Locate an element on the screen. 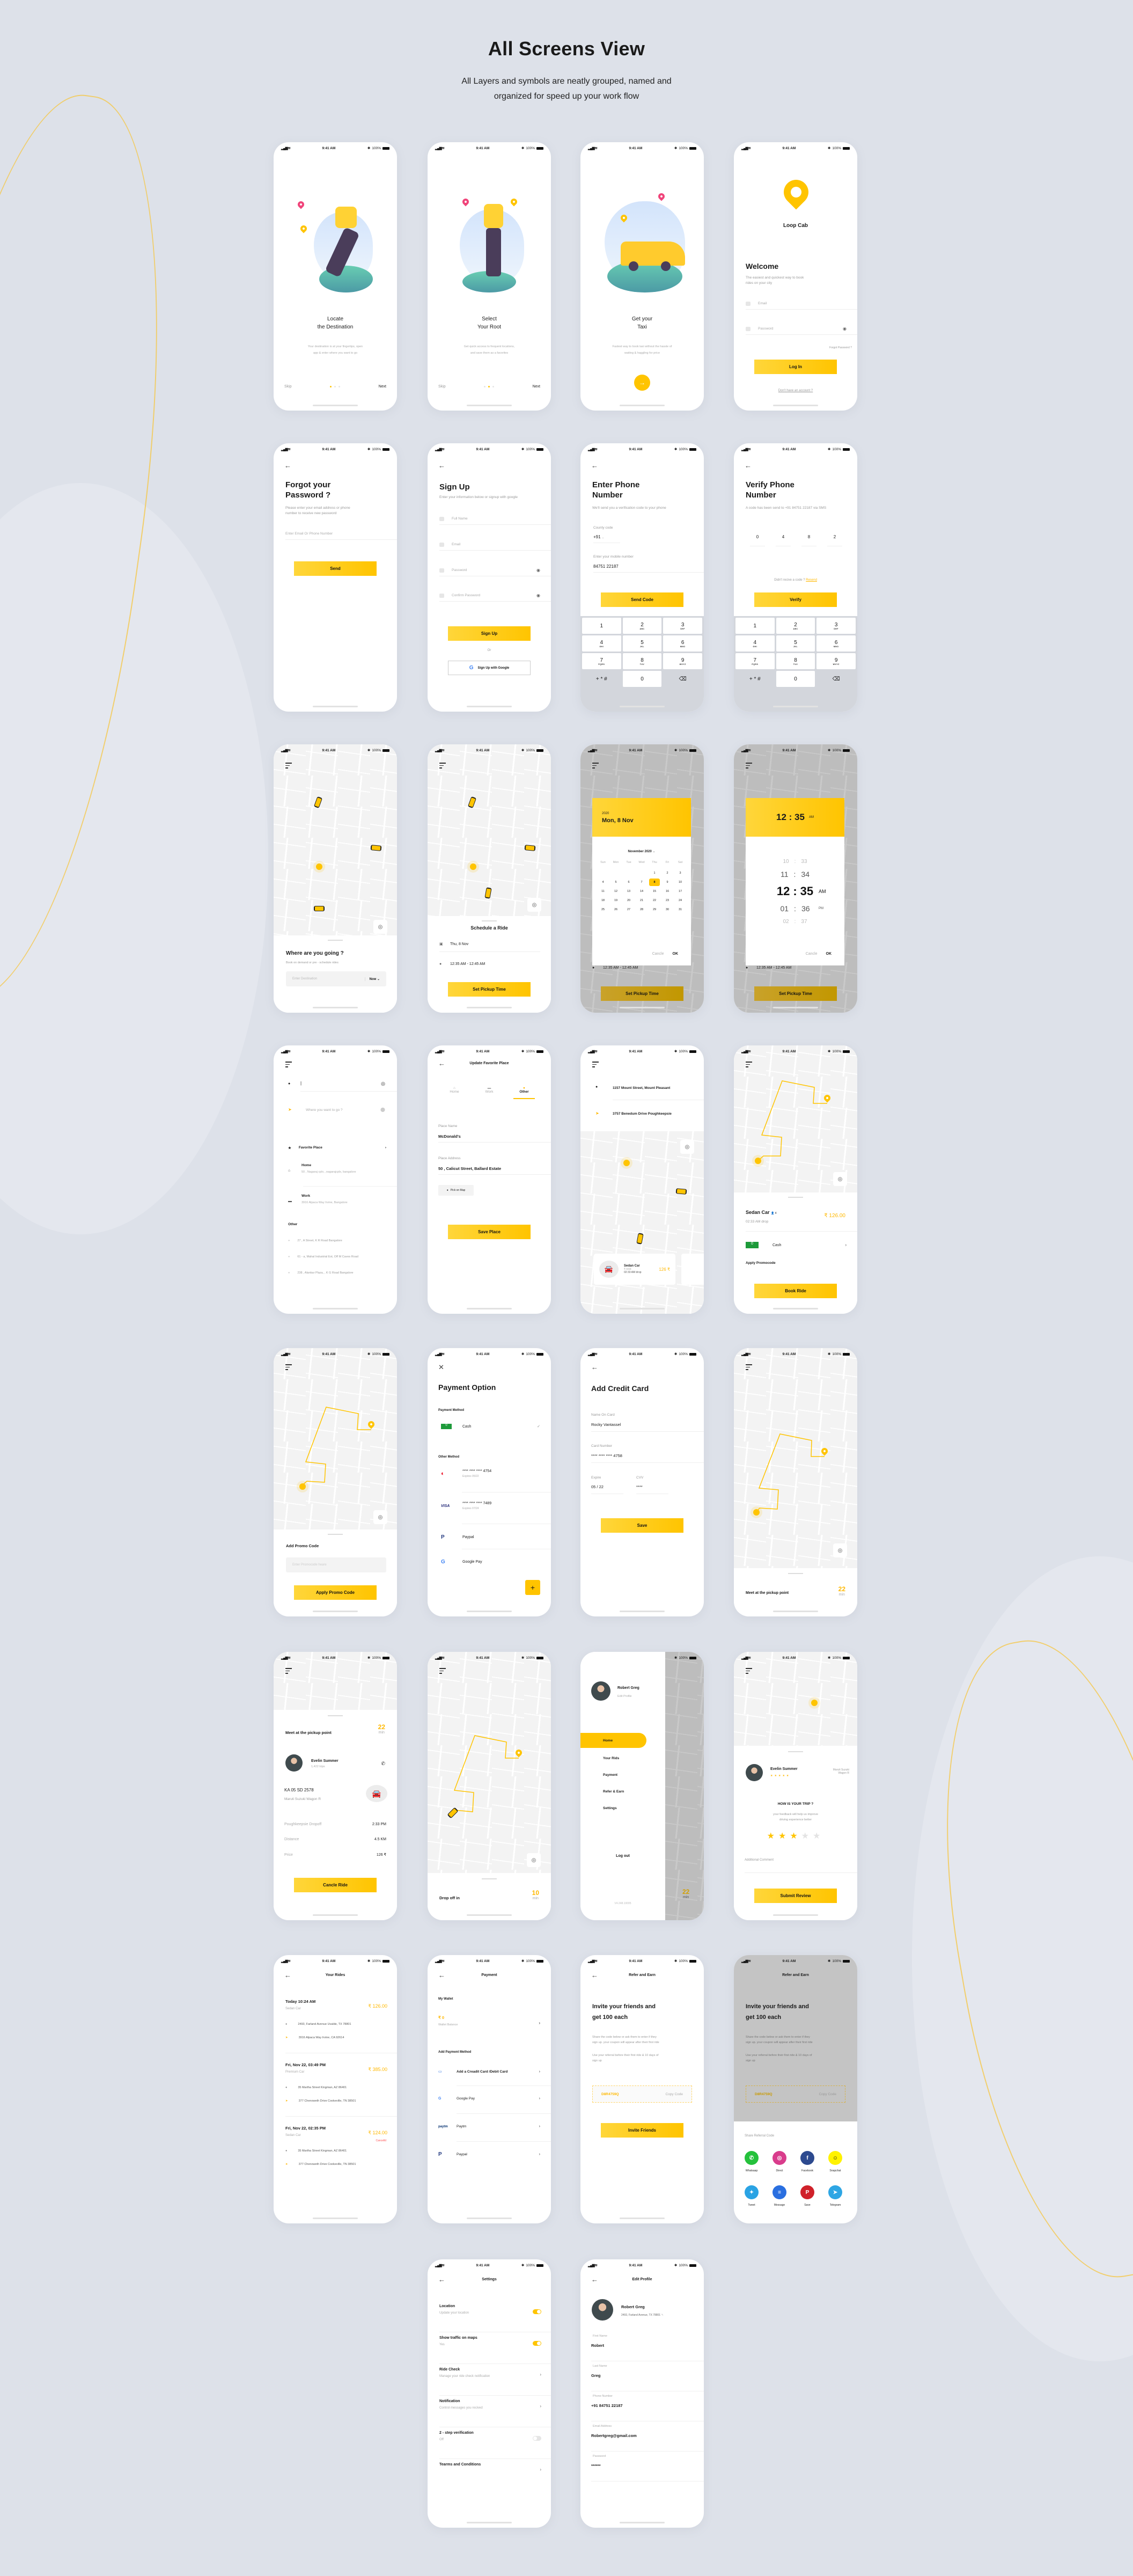 This screenshot has width=1133, height=2576. recent-place: ● 27 , A Street, K R Road Bangalore is located at coordinates (315, 1240).